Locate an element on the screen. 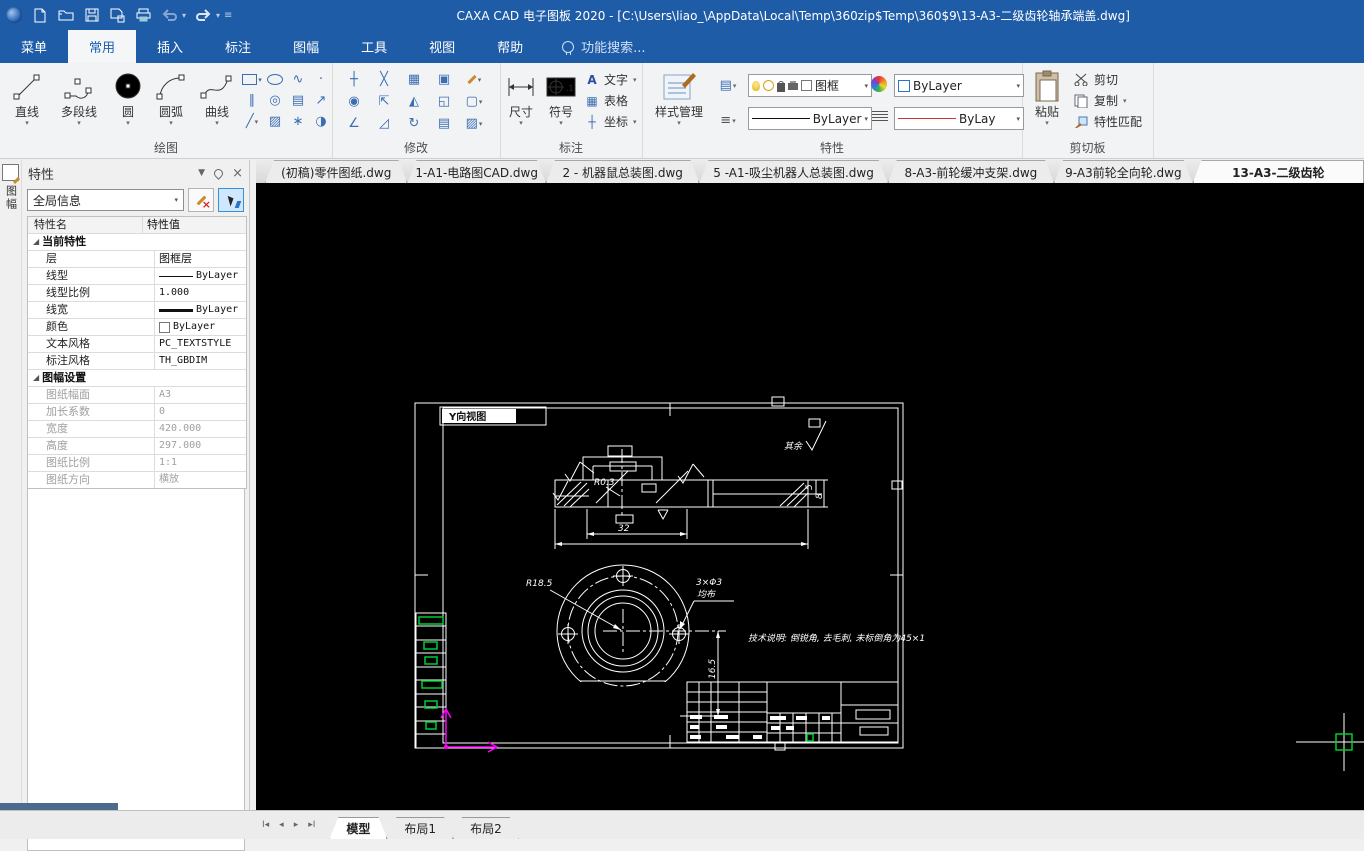 The image size is (1364, 851). tab-layout1: 布局1 is located at coordinates (420, 828).